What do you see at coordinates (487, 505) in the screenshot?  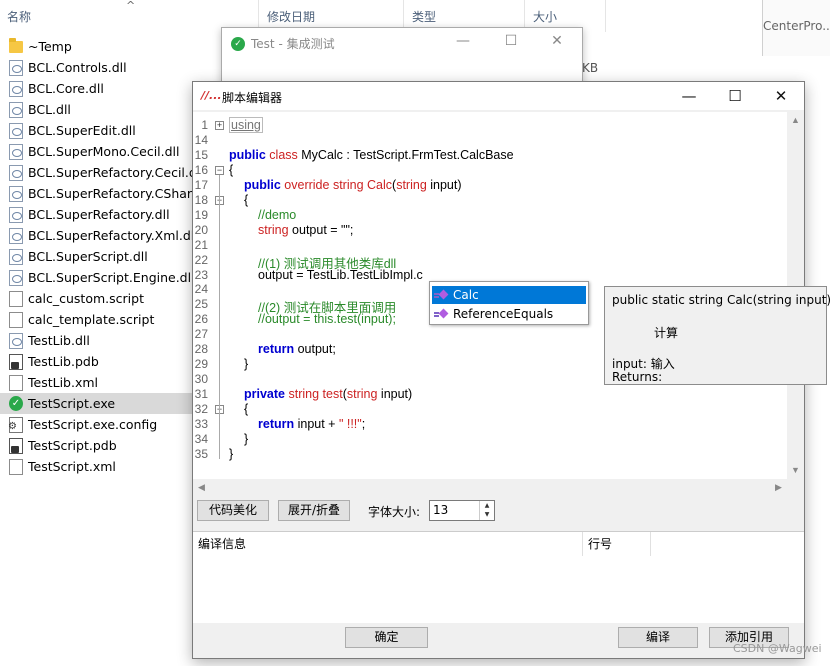 I see `spin-up-icon: ▲` at bounding box center [487, 505].